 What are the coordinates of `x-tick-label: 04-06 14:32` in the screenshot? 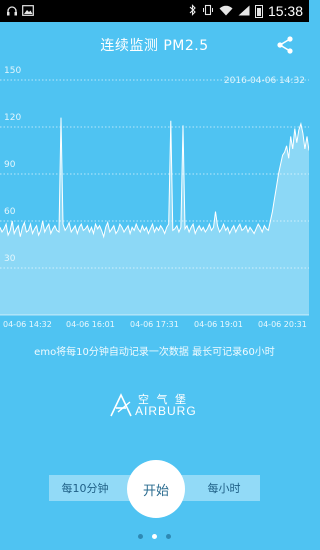 It's located at (27, 324).